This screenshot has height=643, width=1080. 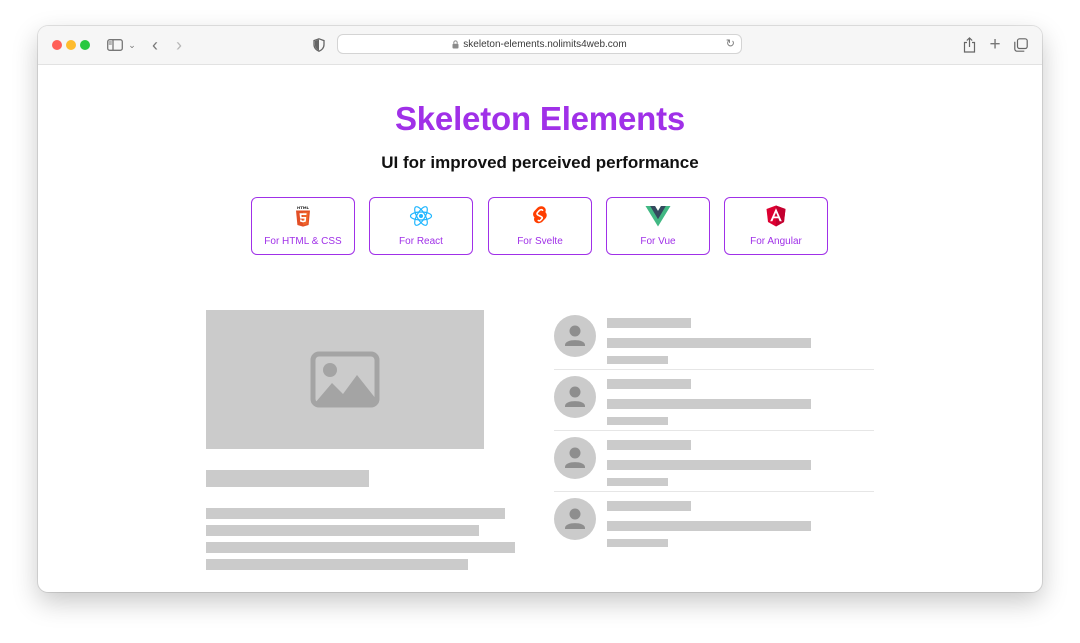 What do you see at coordinates (776, 241) in the screenshot?
I see `angular-button-label: For Angular` at bounding box center [776, 241].